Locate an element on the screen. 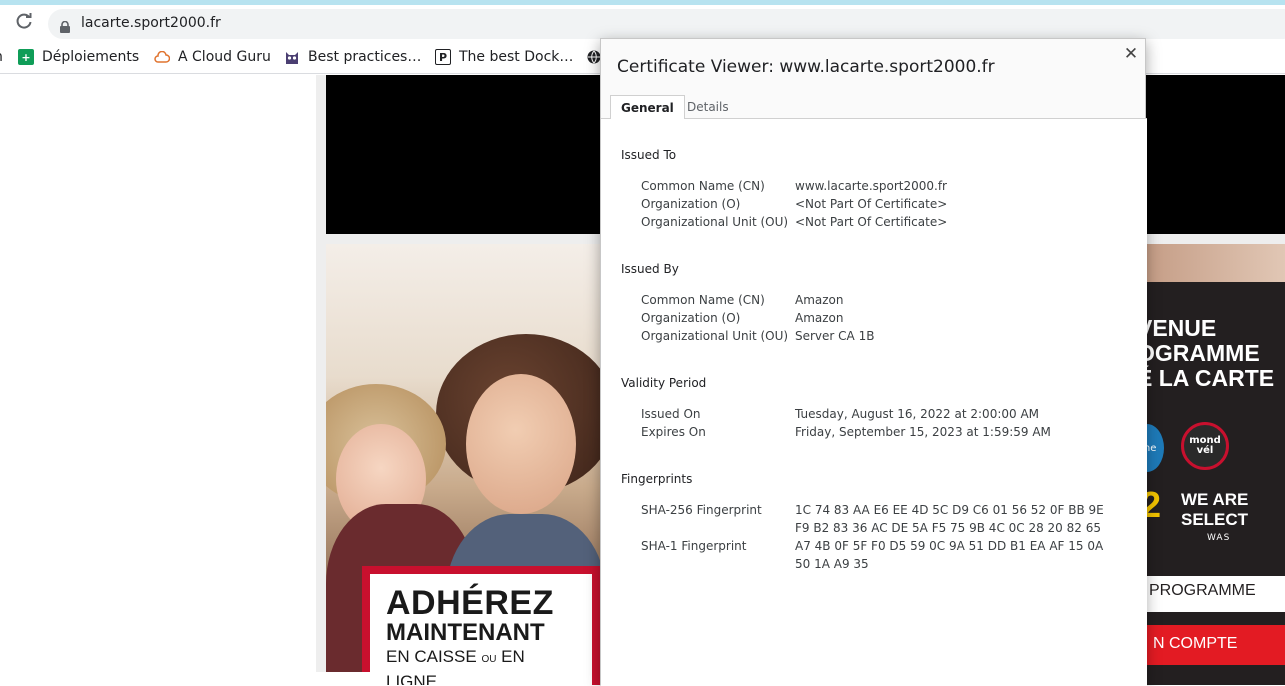 This screenshot has height=686, width=1285. hero-photo-part is located at coordinates (521, 444).